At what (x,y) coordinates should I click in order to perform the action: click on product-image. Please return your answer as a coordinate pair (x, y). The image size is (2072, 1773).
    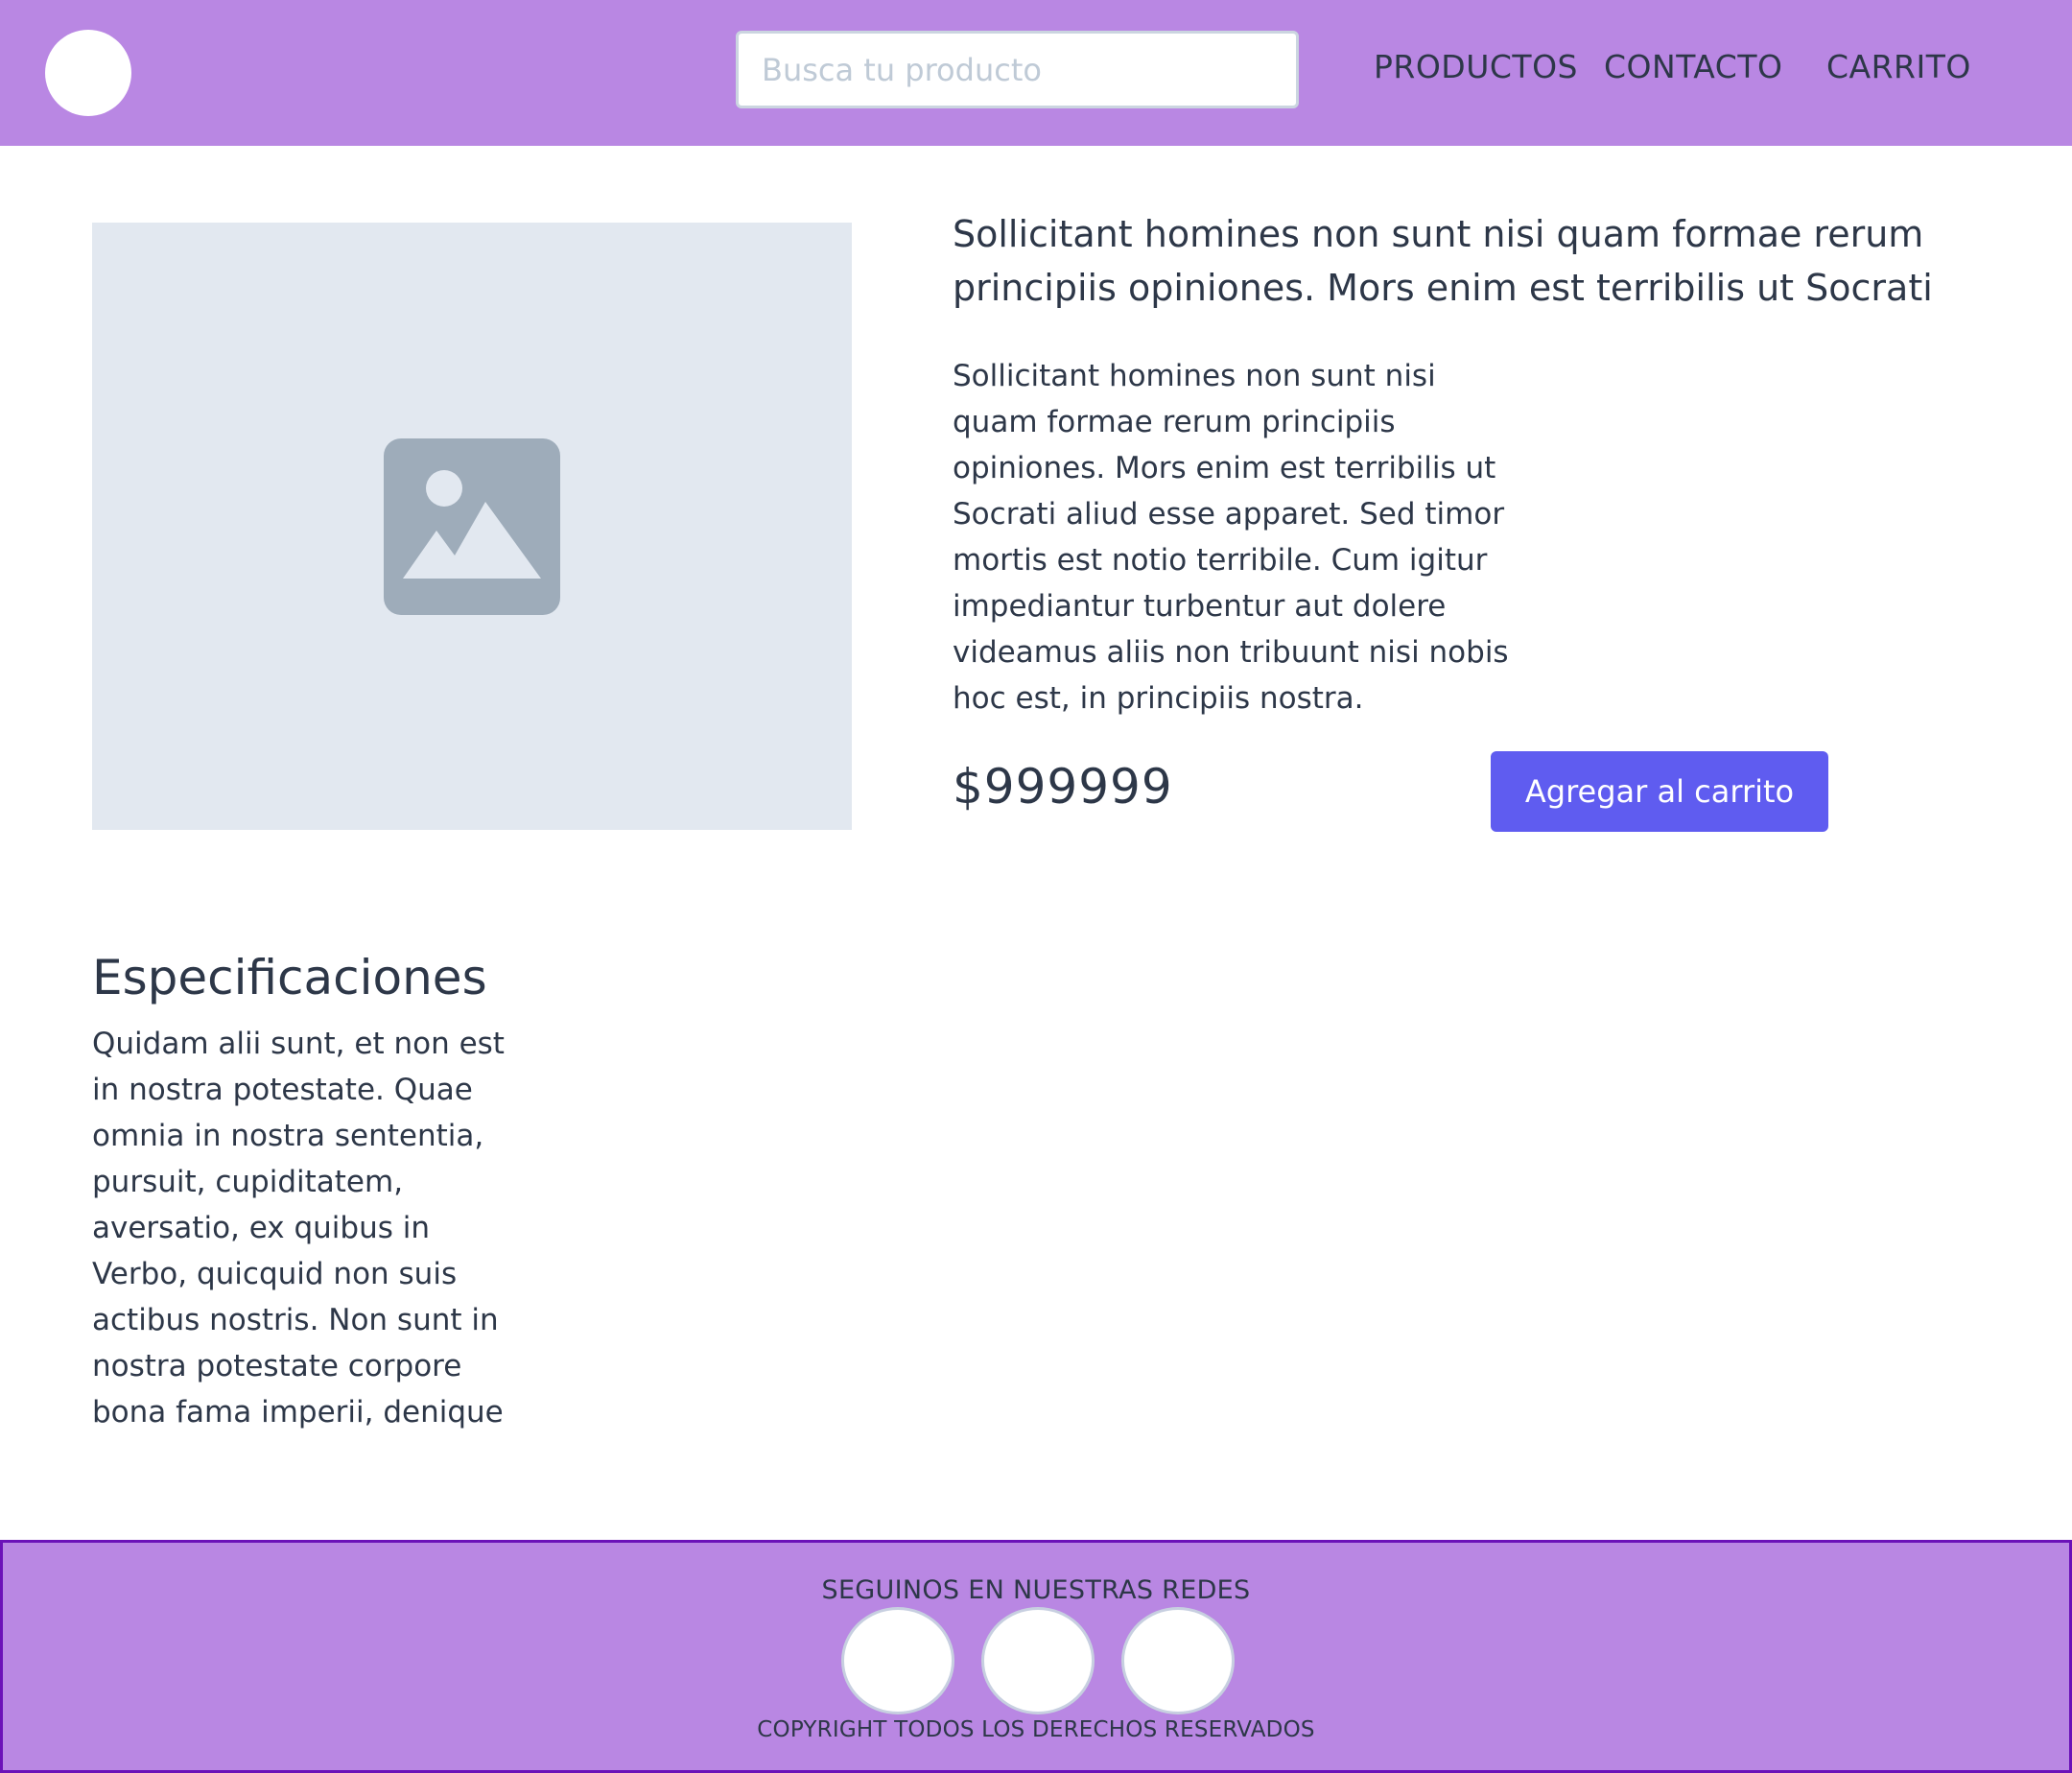
    Looking at the image, I should click on (472, 526).